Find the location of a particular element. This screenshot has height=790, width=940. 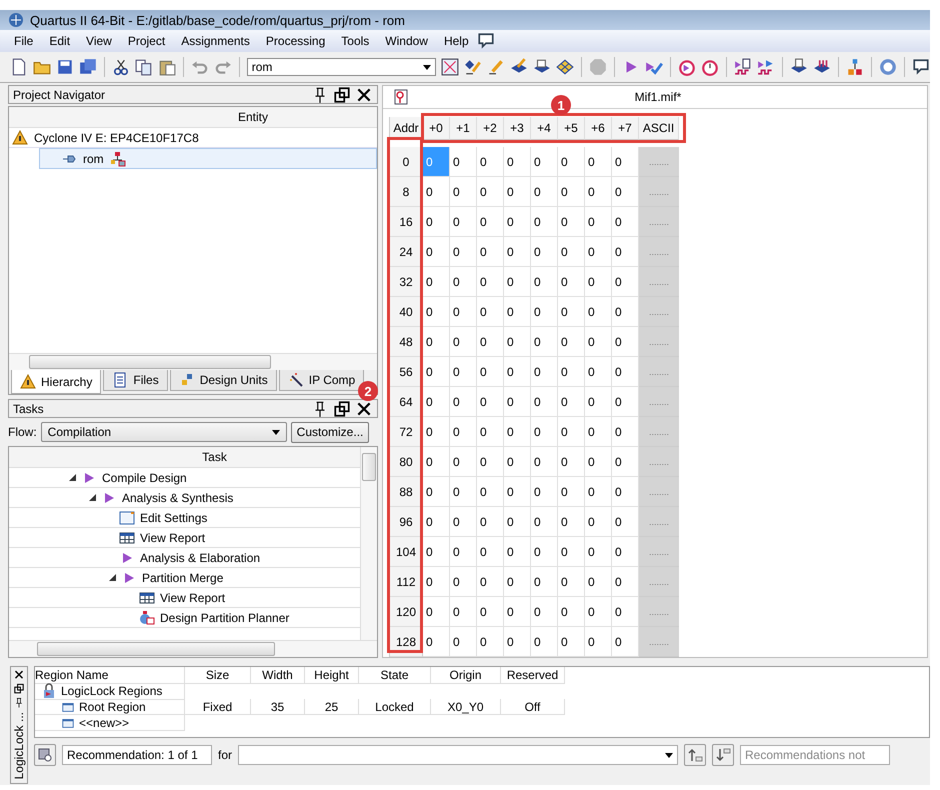

task-item: Compile Design is located at coordinates (144, 477).